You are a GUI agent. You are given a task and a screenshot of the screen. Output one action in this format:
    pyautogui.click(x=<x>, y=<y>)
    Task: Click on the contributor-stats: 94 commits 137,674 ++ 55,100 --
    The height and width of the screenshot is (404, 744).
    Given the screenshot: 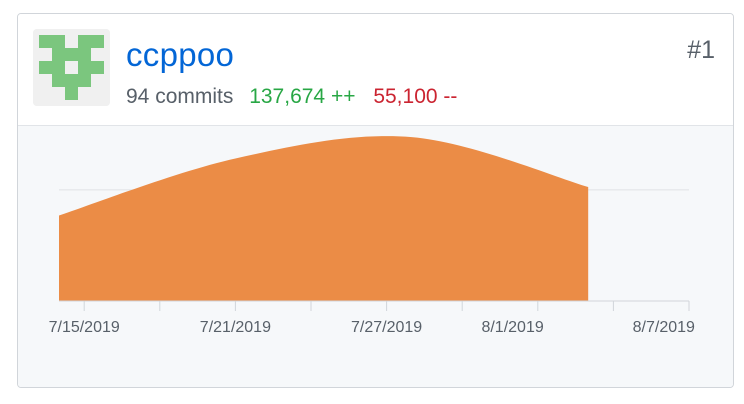 What is the action you would take?
    pyautogui.click(x=291, y=97)
    